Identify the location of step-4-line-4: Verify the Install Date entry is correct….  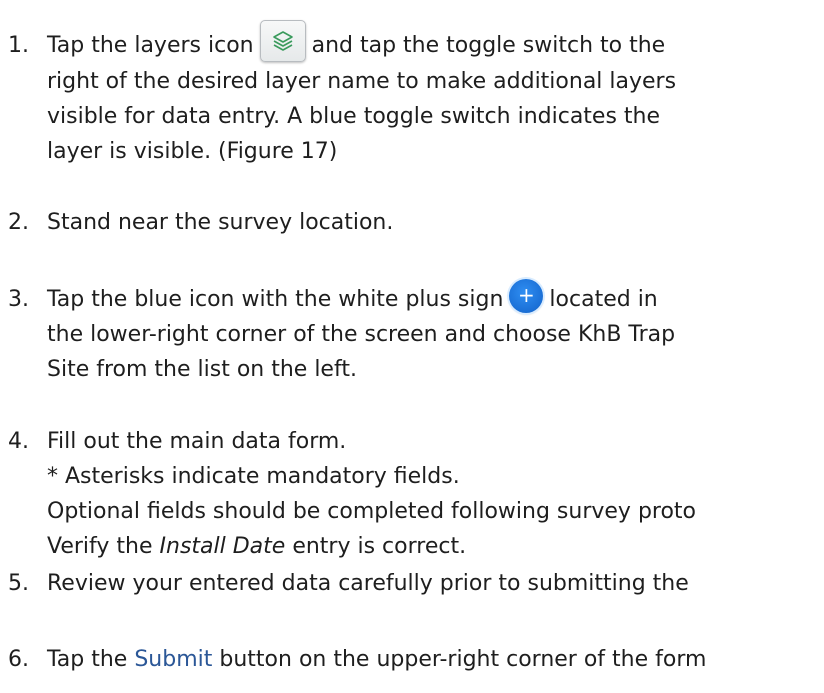
(352, 546).